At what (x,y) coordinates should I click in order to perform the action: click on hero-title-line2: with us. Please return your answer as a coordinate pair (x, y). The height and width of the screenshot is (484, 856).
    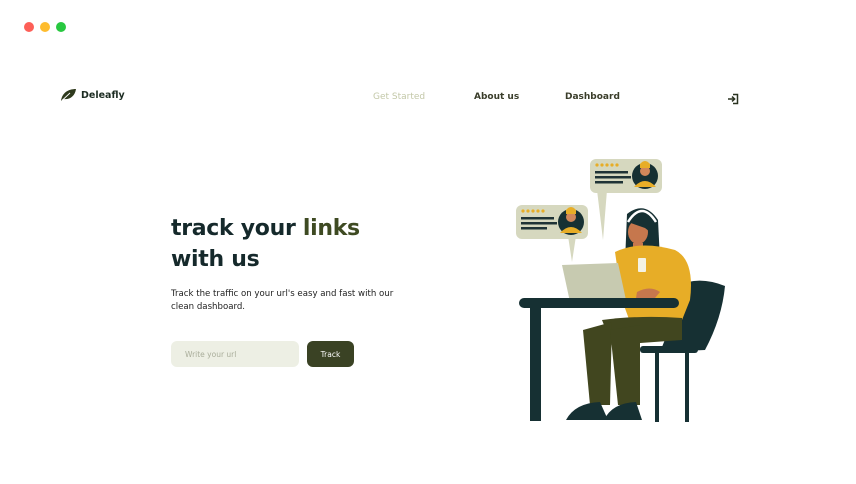
    Looking at the image, I should click on (215, 259).